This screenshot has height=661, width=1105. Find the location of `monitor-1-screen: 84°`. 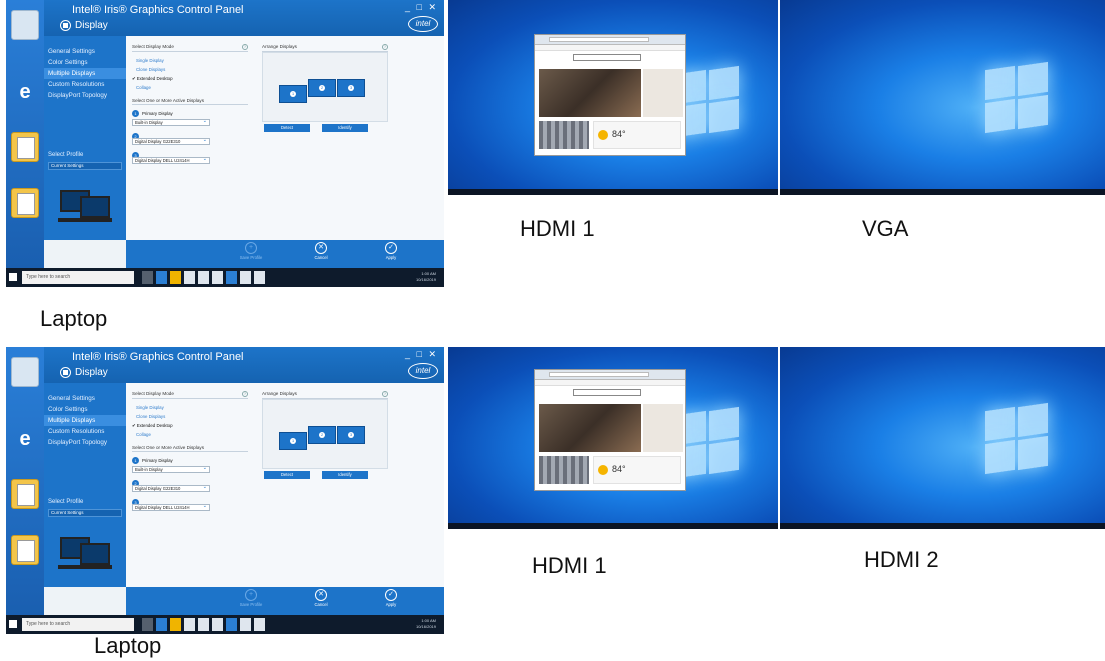

monitor-1-screen: 84° is located at coordinates (613, 438).